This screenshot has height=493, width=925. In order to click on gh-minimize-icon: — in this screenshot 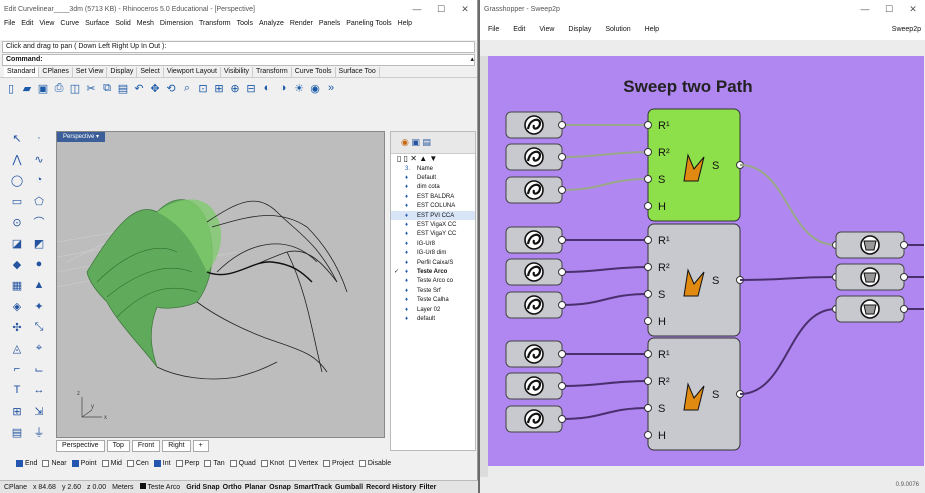, I will do `click(865, 9)`.